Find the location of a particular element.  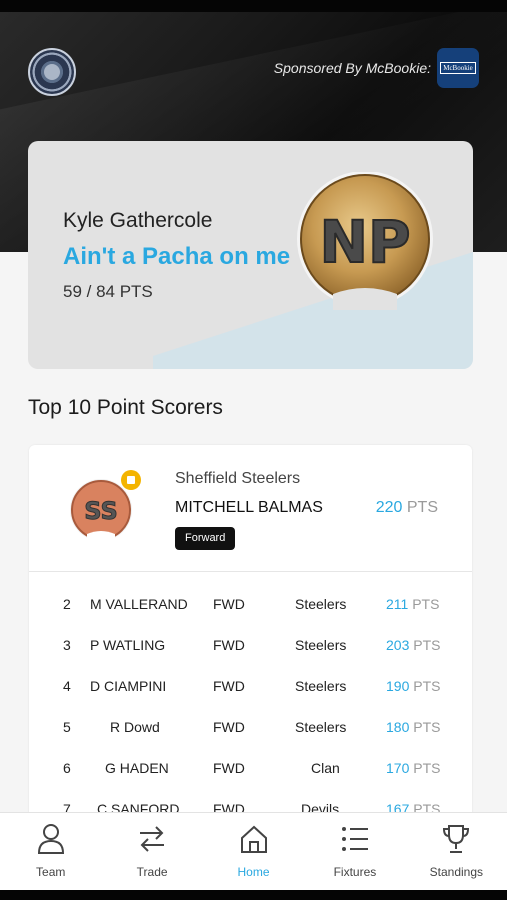

points-value: 203 is located at coordinates (398, 645).